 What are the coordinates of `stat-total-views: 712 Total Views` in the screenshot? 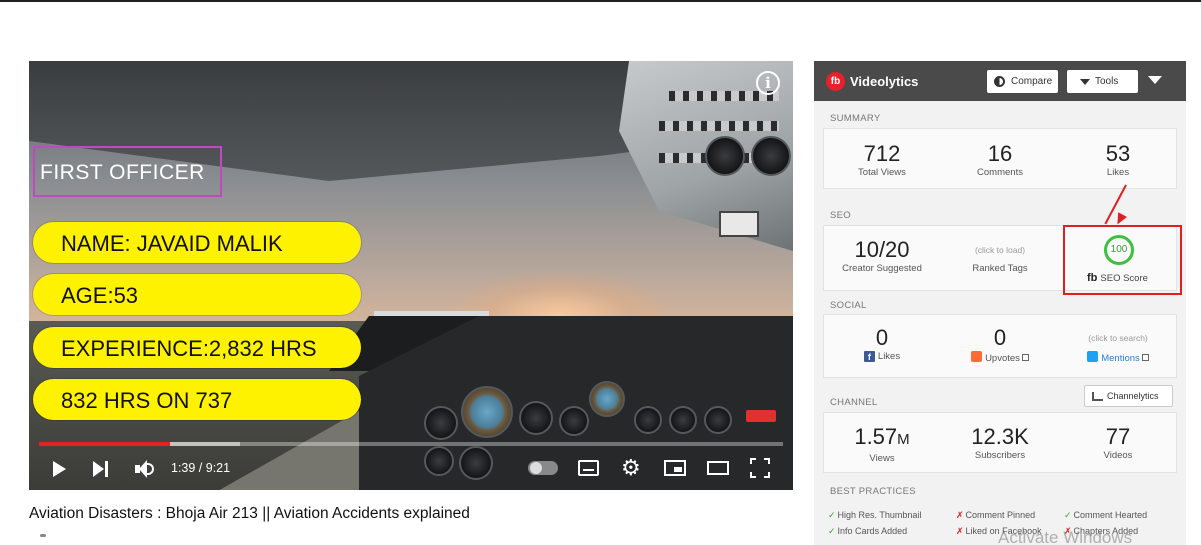 It's located at (882, 160).